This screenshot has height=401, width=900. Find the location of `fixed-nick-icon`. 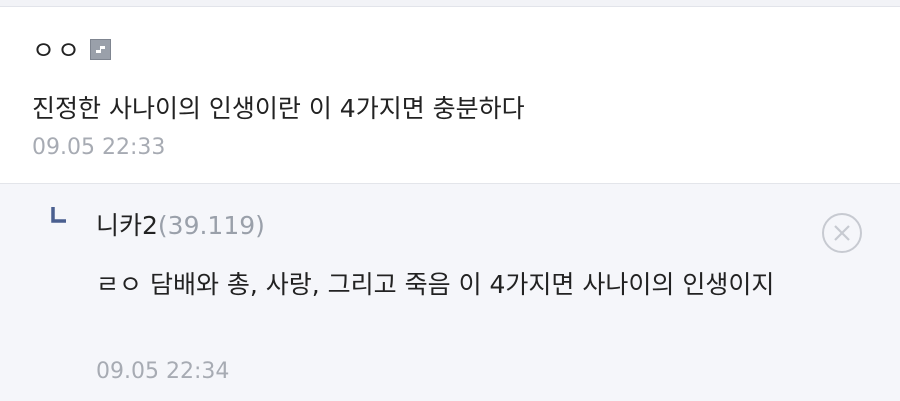

fixed-nick-icon is located at coordinates (101, 49).